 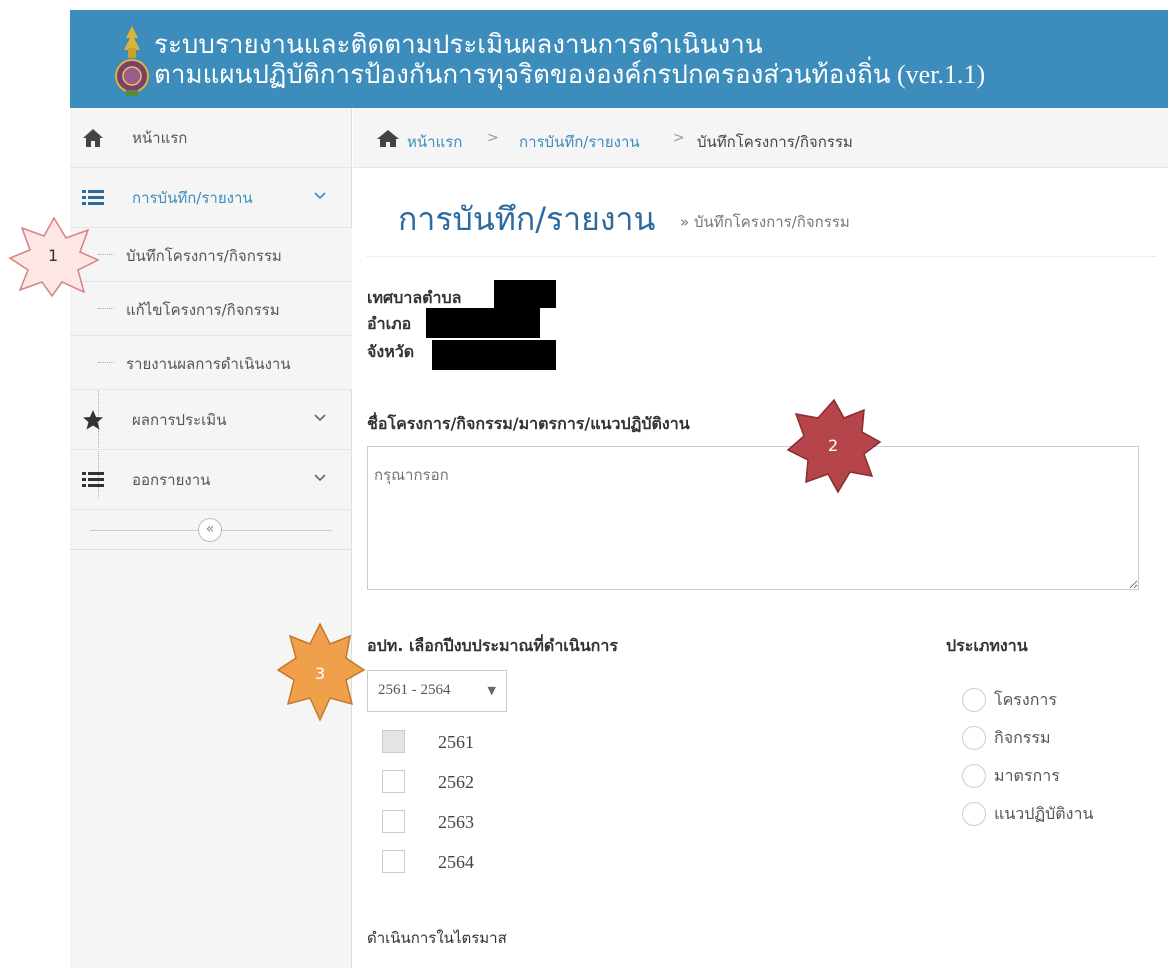 I want to click on emblem-logo, so click(x=132, y=61).